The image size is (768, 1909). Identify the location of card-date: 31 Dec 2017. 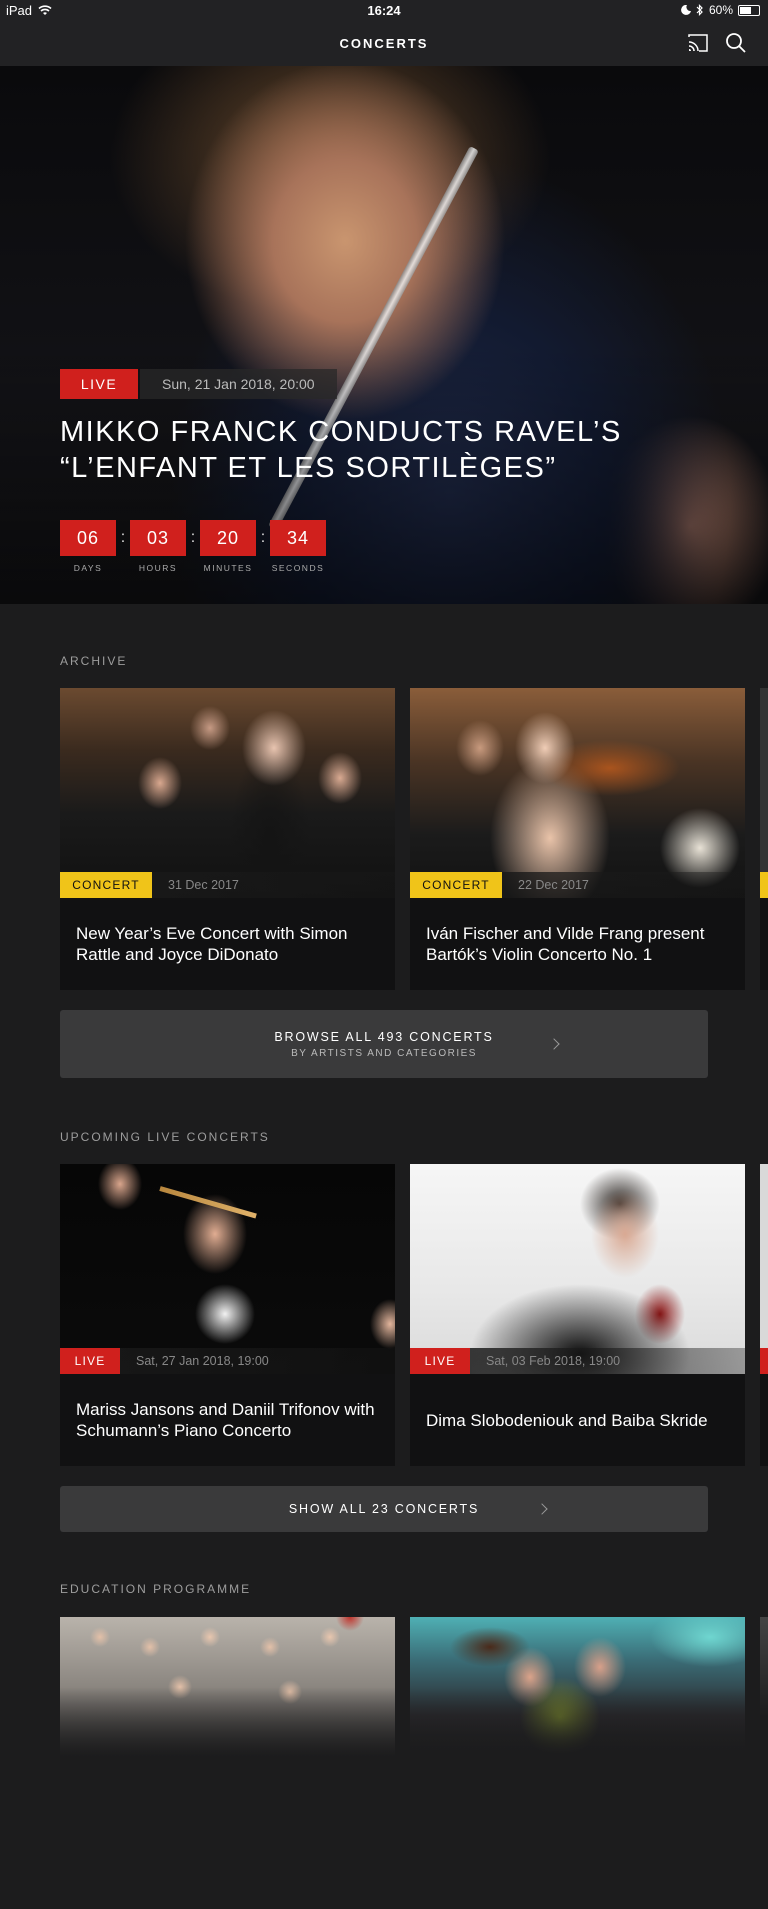
(273, 885).